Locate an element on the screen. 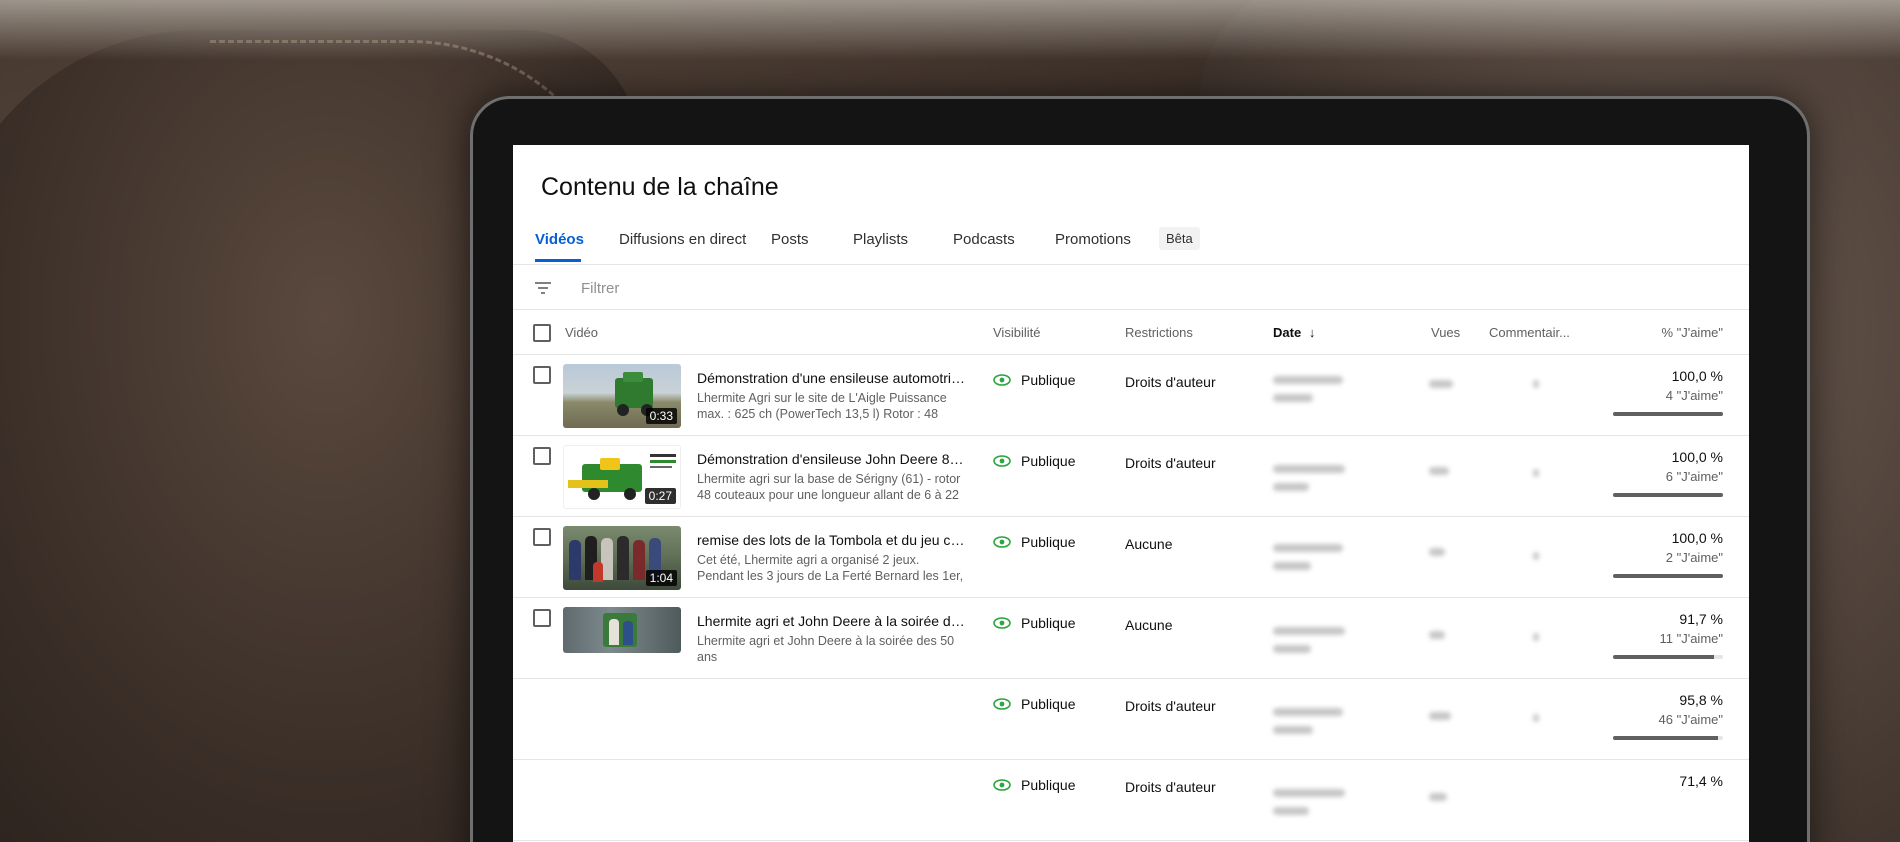 This screenshot has height=842, width=1900. like-count: 11 "J'aime" is located at coordinates (1691, 638).